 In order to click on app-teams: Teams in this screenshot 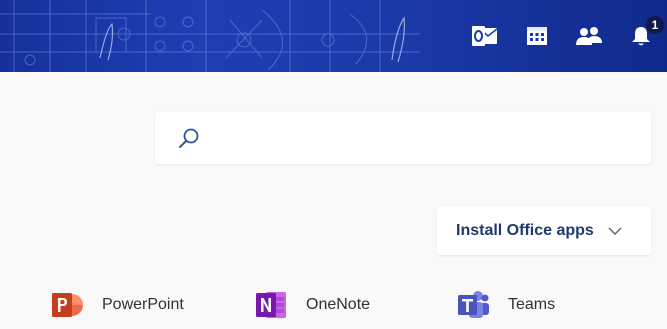, I will do `click(505, 305)`.